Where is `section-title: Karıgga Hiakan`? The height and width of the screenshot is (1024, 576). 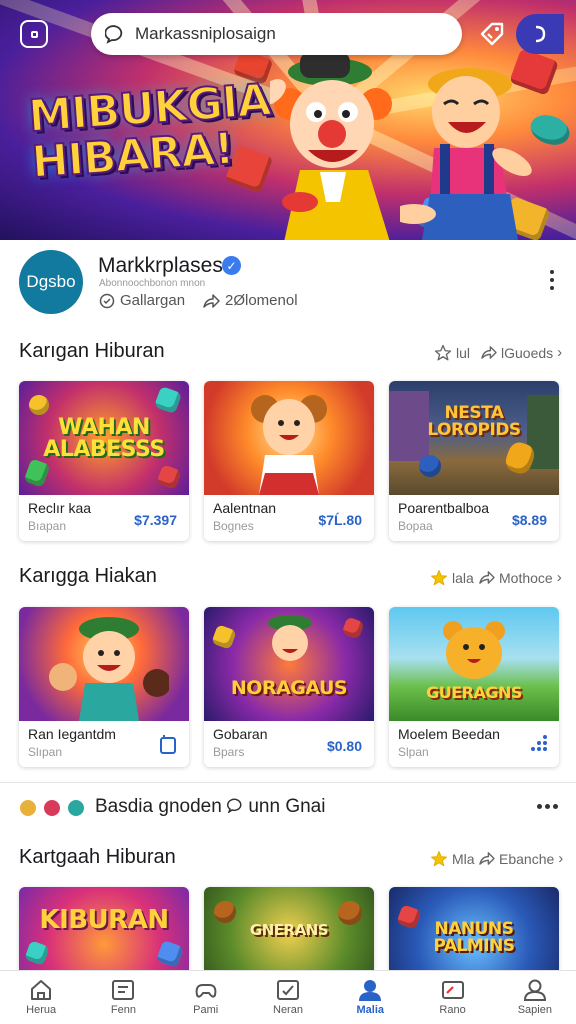 section-title: Karıgga Hiakan is located at coordinates (88, 576).